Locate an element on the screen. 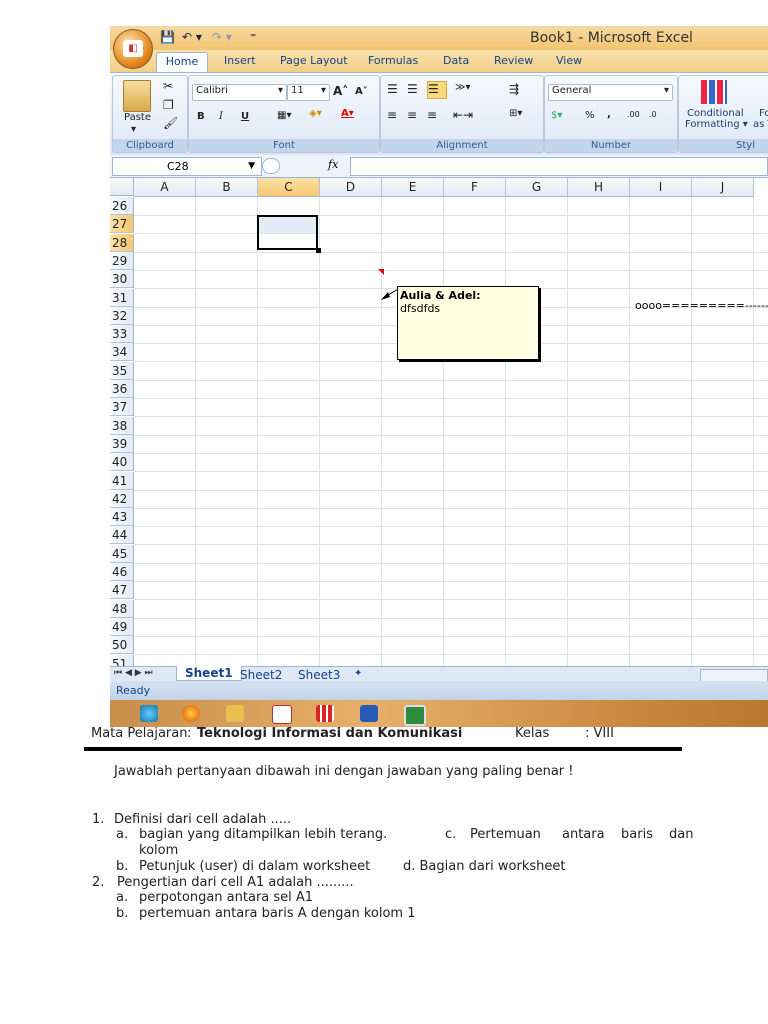 The height and width of the screenshot is (1024, 768). tab-sheet1: Sheet1 is located at coordinates (209, 673).